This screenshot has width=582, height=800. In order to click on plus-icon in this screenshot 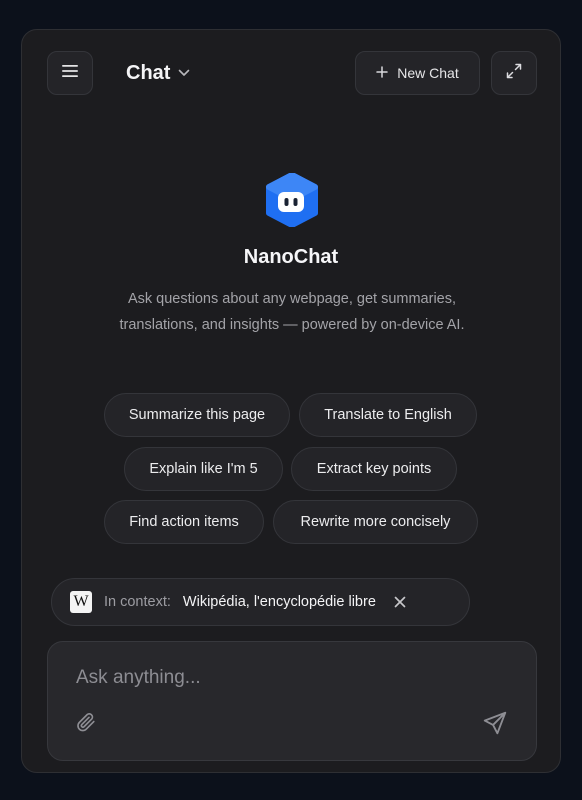, I will do `click(382, 73)`.